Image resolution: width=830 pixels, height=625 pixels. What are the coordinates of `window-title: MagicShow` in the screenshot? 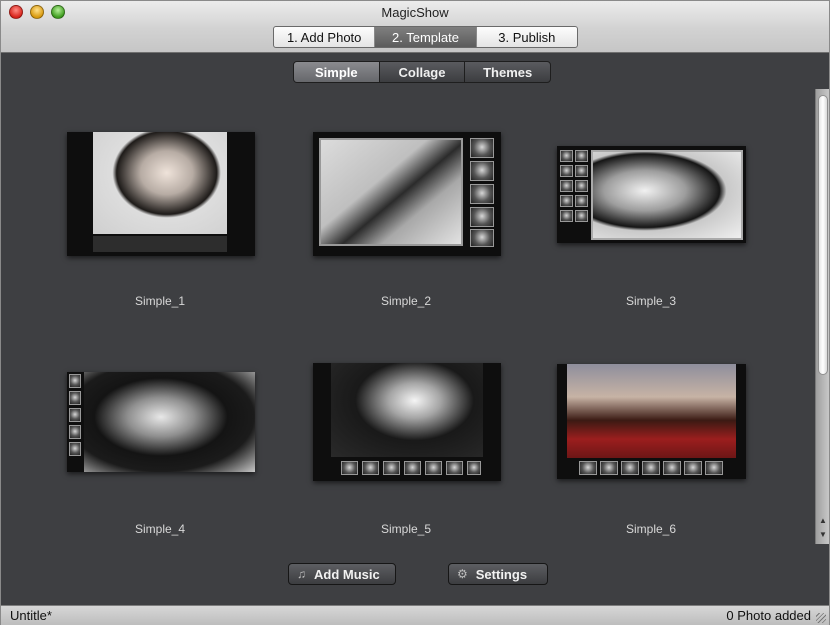 It's located at (415, 12).